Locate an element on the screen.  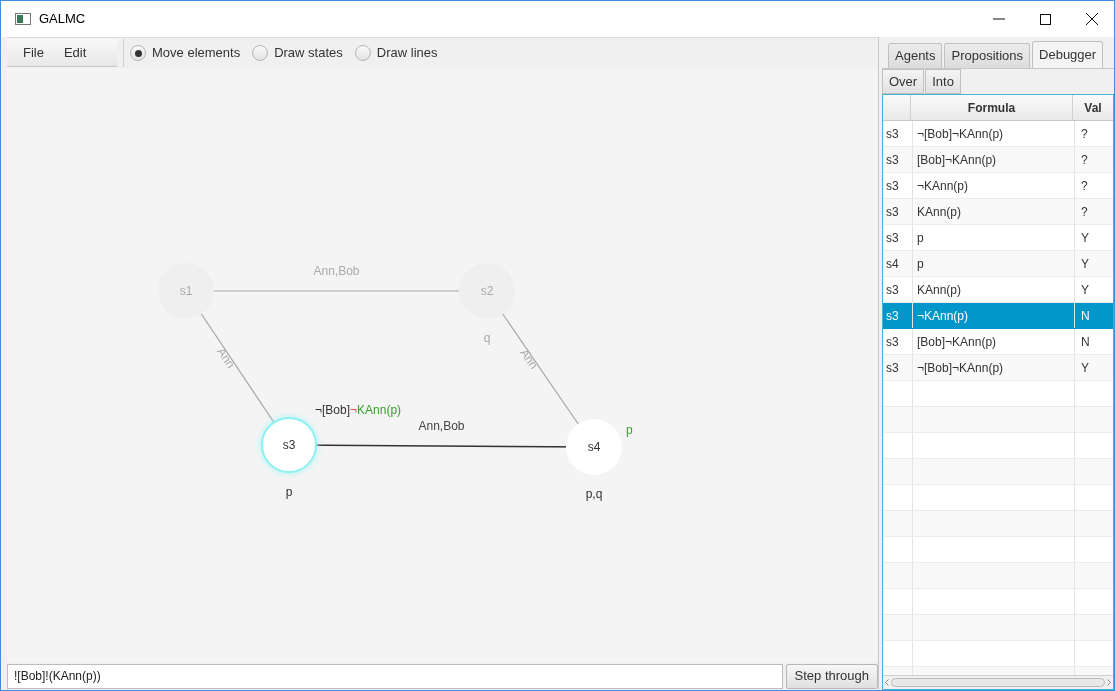
mode-radio: Move elements is located at coordinates (185, 53).